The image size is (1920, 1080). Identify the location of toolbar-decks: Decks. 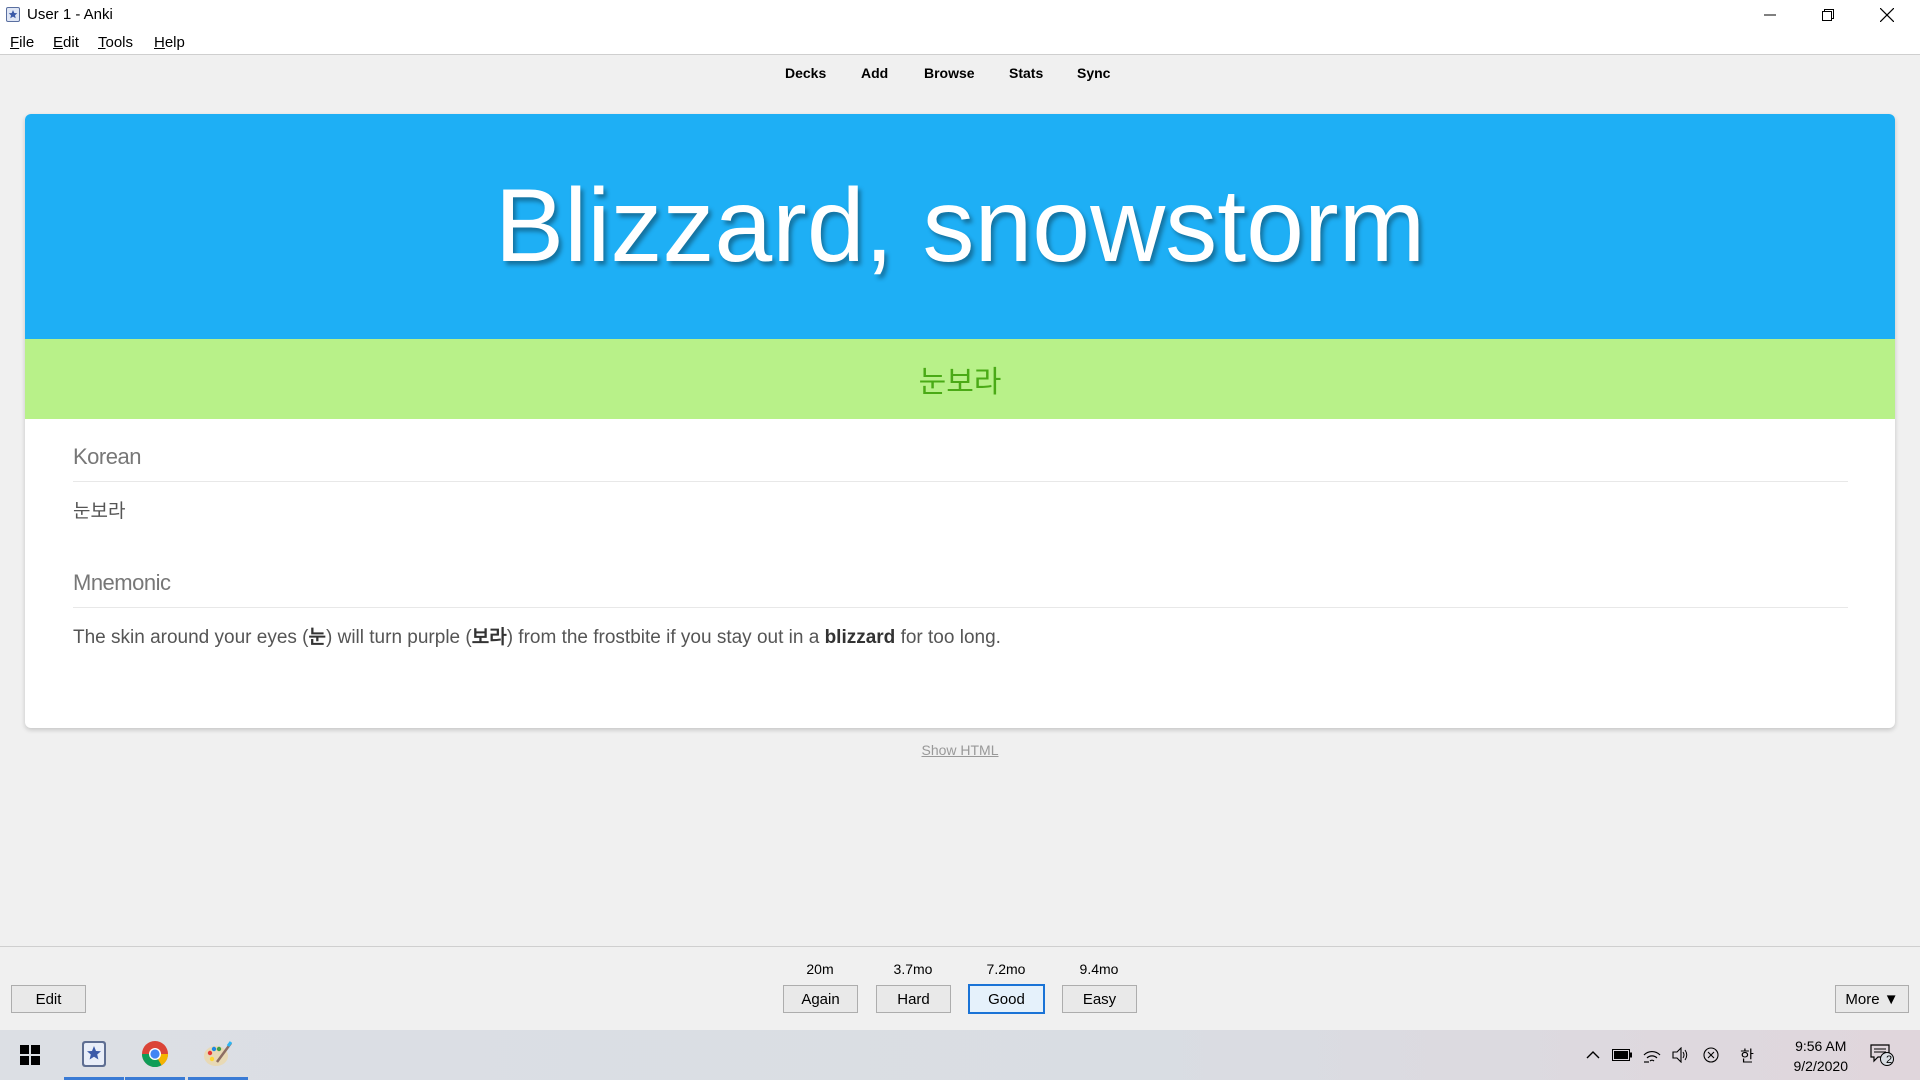
(805, 73).